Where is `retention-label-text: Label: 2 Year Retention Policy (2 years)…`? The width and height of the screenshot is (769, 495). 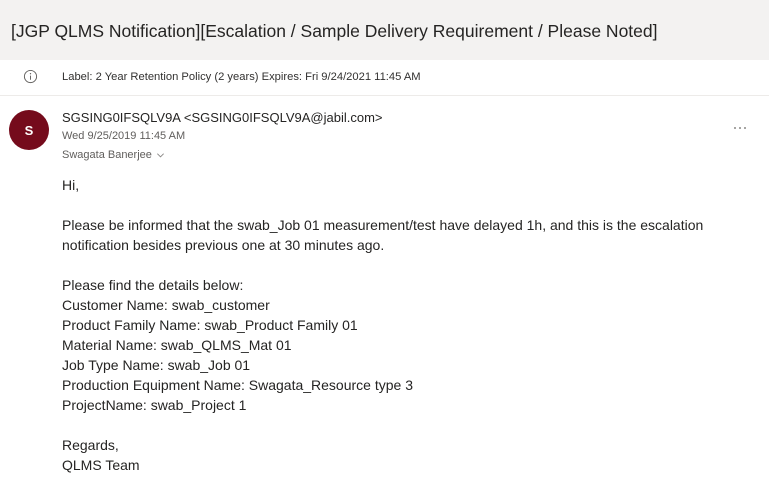 retention-label-text: Label: 2 Year Retention Policy (2 years)… is located at coordinates (241, 77).